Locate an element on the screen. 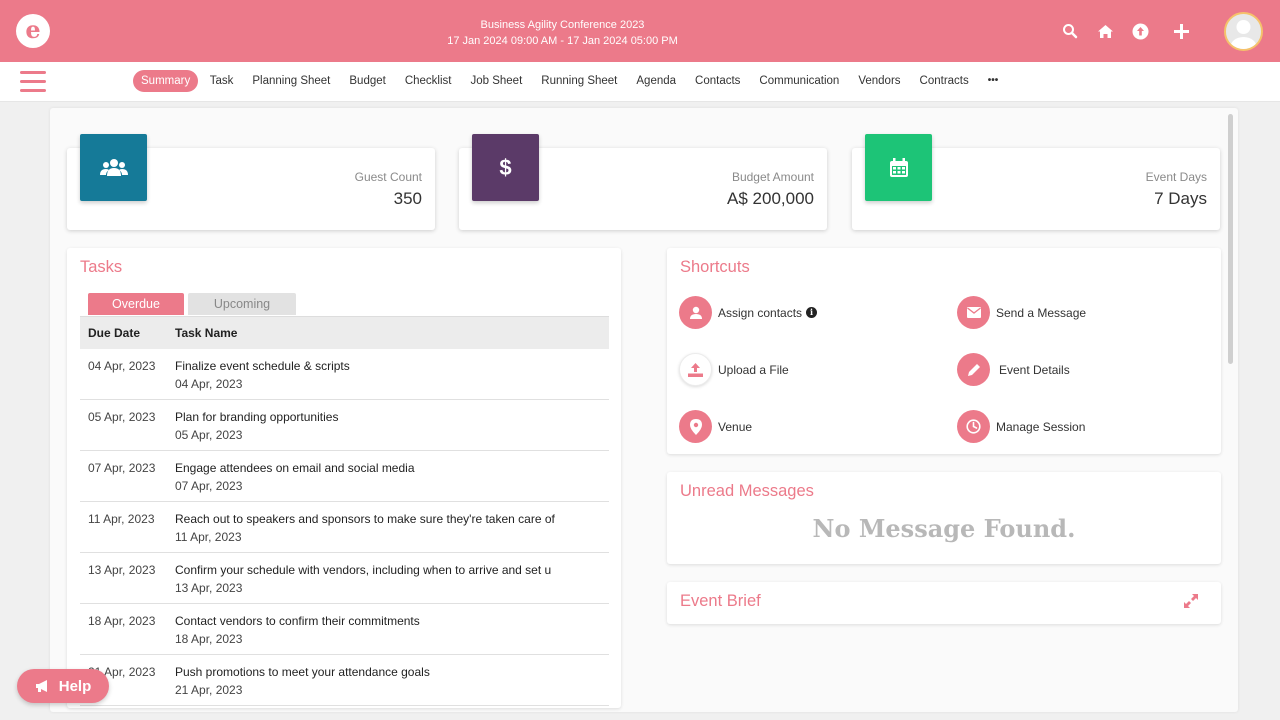  pencil-icon is located at coordinates (973, 369).